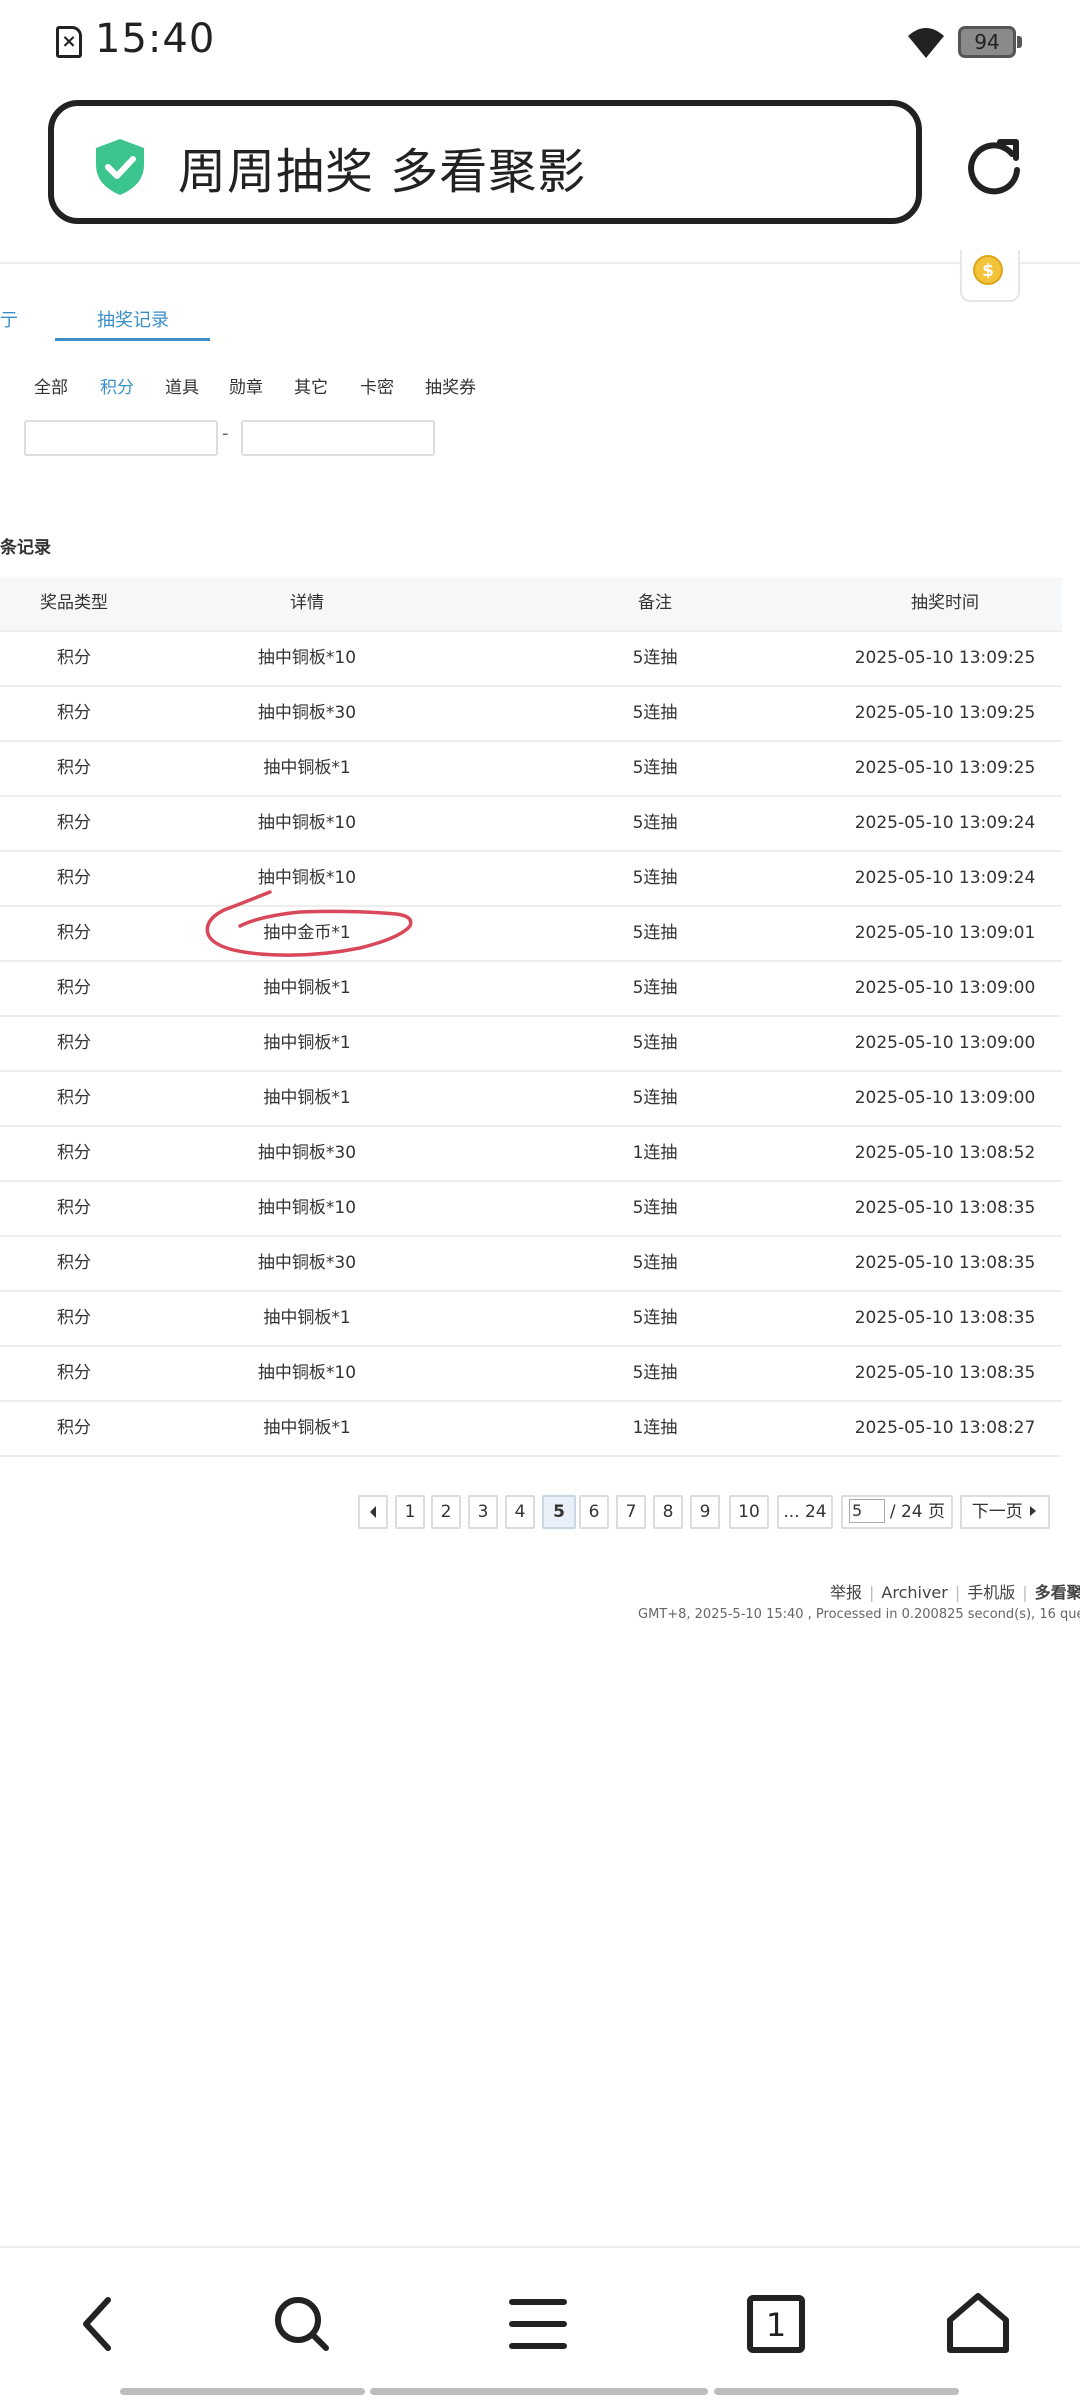 This screenshot has width=1080, height=2400. What do you see at coordinates (655, 603) in the screenshot?
I see `header-remark: 备注` at bounding box center [655, 603].